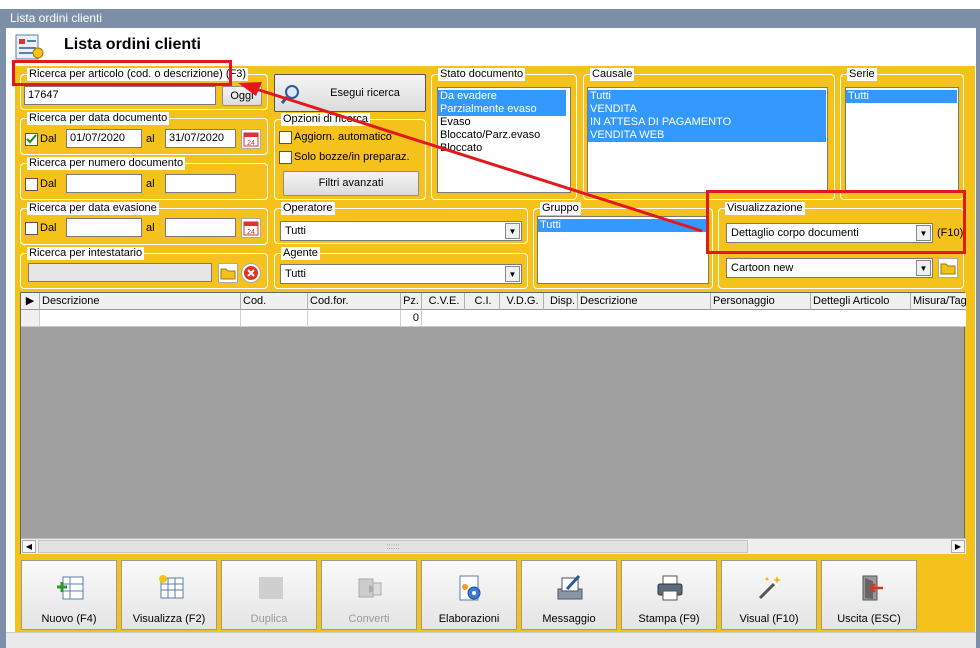 The width and height of the screenshot is (980, 648). Describe the element at coordinates (958, 546) in the screenshot. I see `scroll-right-icon: ▶` at that location.